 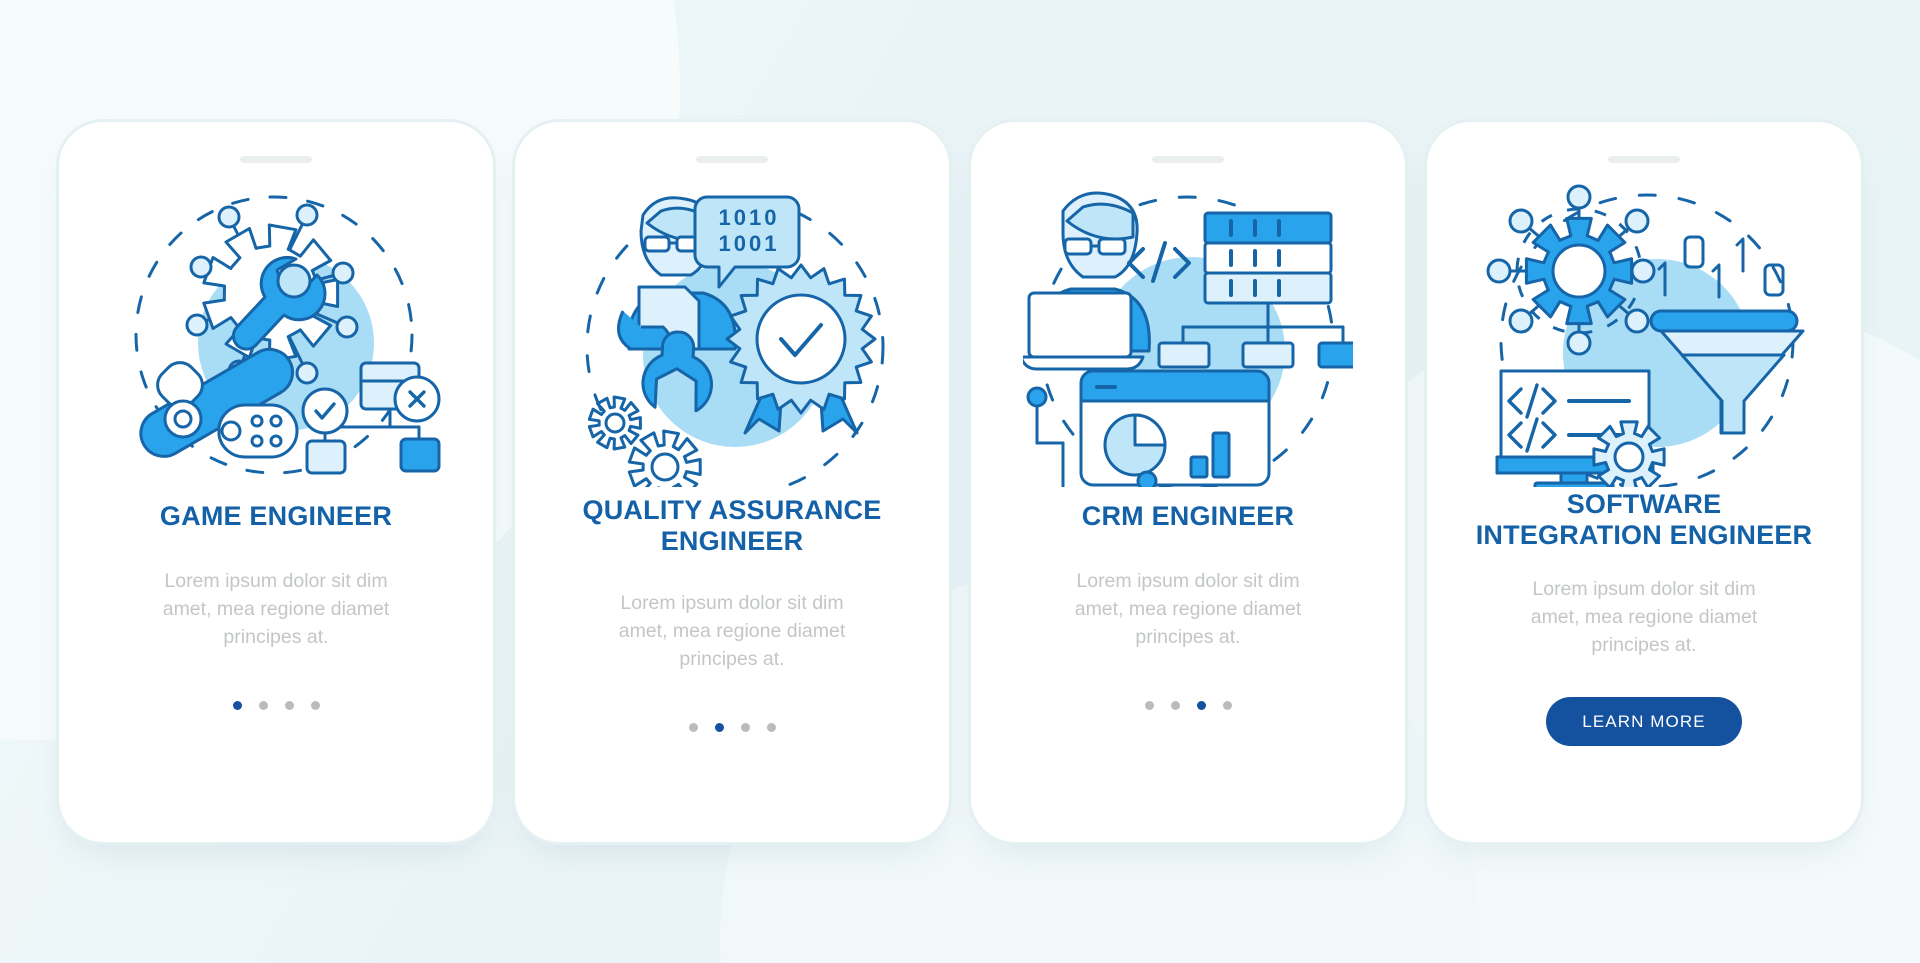 What do you see at coordinates (276, 515) in the screenshot?
I see `card-title: GAME ENGINEER` at bounding box center [276, 515].